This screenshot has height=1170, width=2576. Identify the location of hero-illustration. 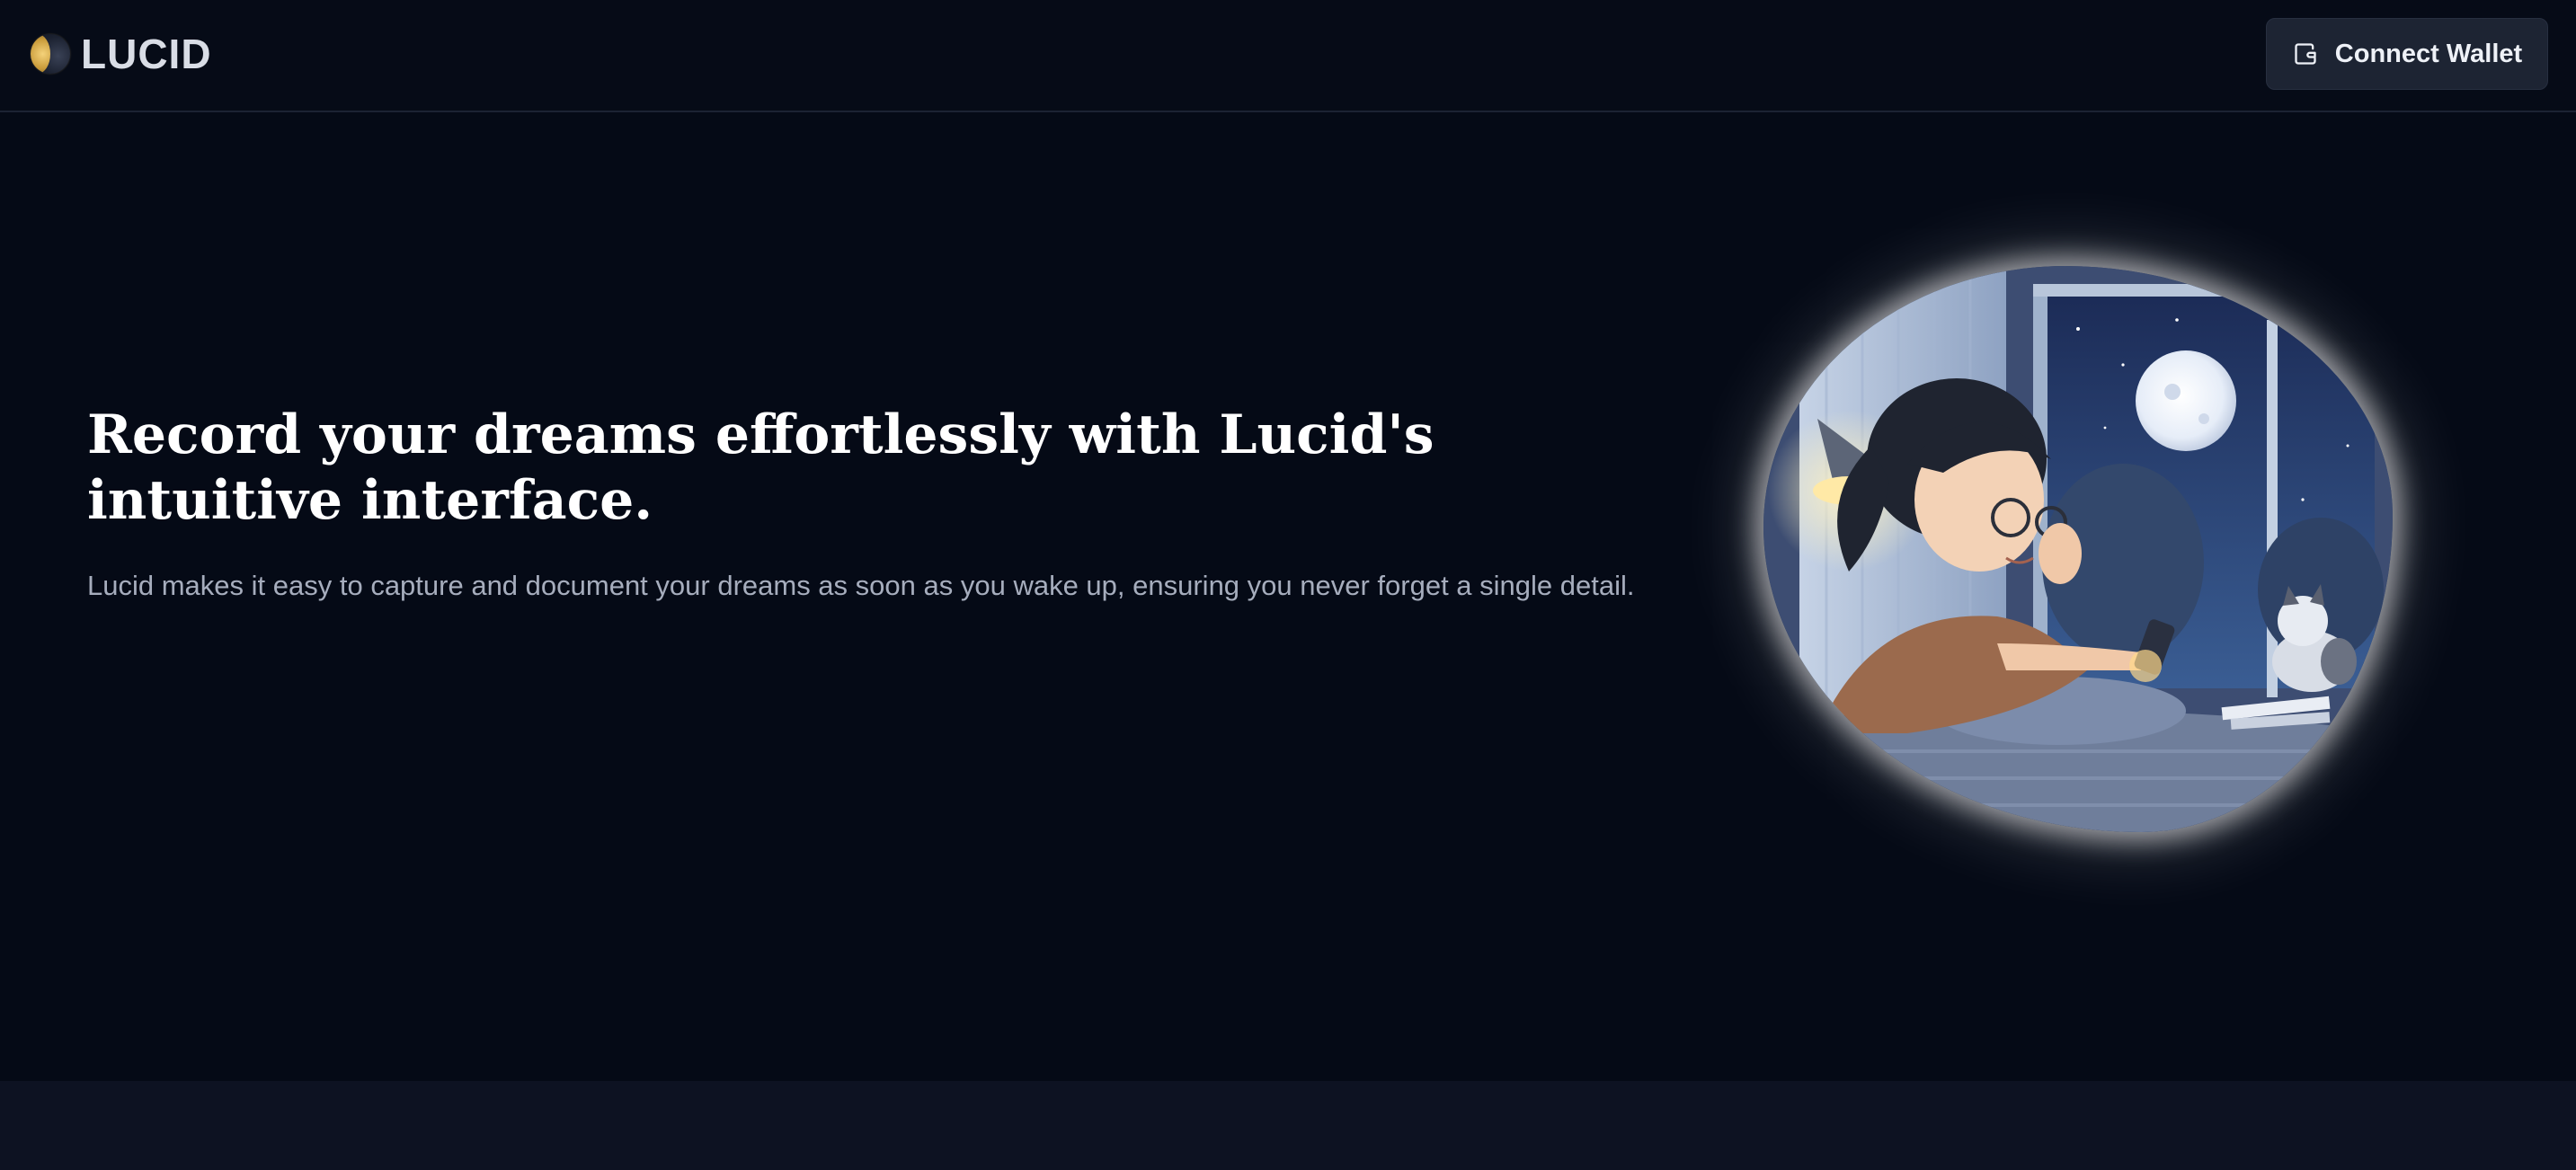
(2078, 549).